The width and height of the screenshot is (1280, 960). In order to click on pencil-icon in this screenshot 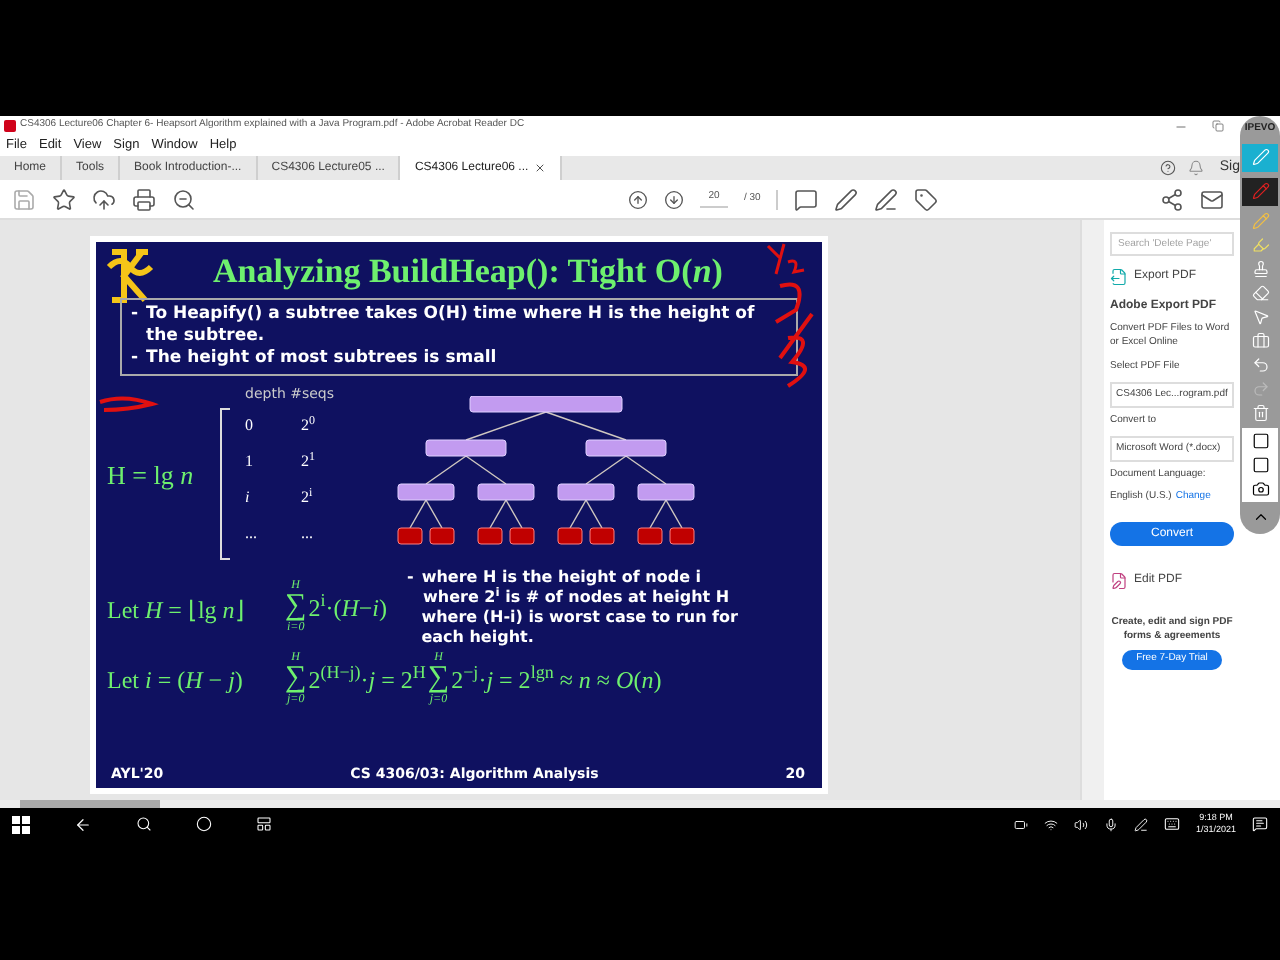, I will do `click(1260, 191)`.